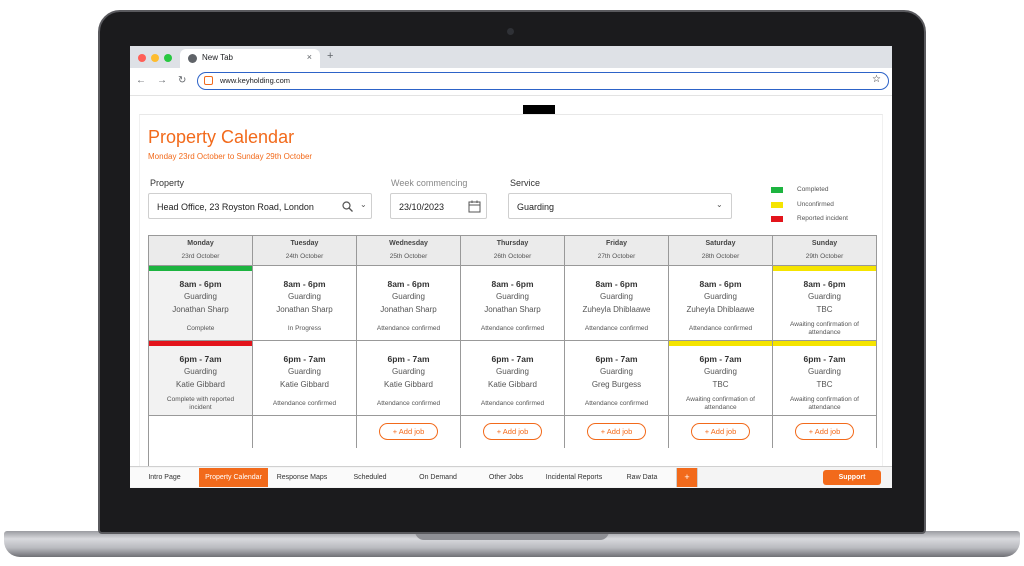 The height and width of the screenshot is (566, 1024). What do you see at coordinates (642, 477) in the screenshot?
I see `tab-raw-data: Raw Data` at bounding box center [642, 477].